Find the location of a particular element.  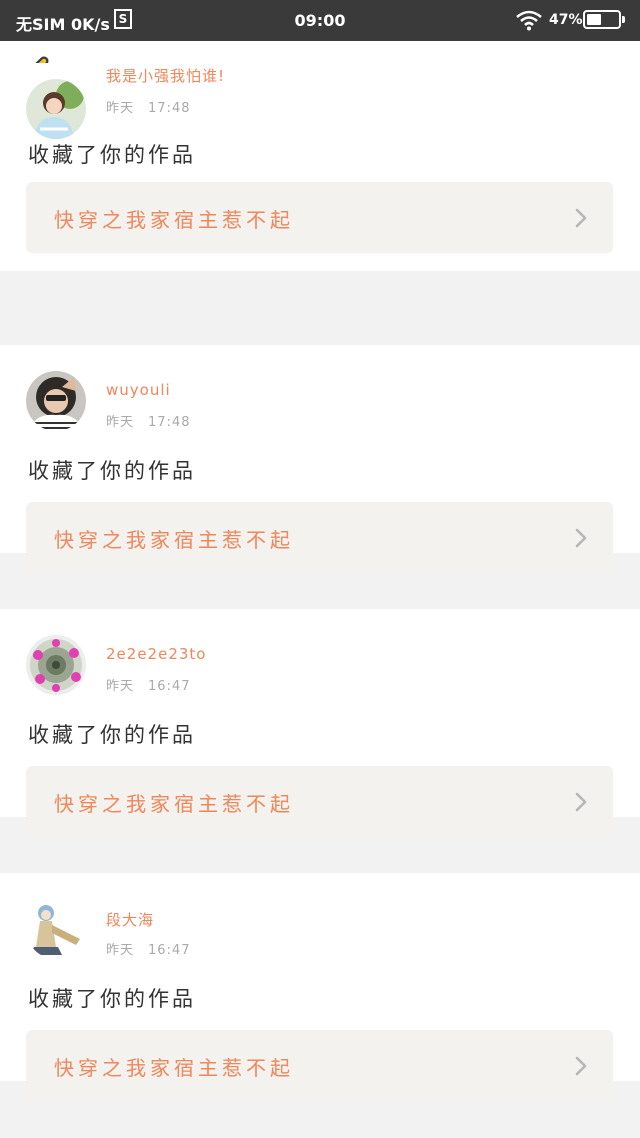

avatar-cactus-icon is located at coordinates (56, 665).